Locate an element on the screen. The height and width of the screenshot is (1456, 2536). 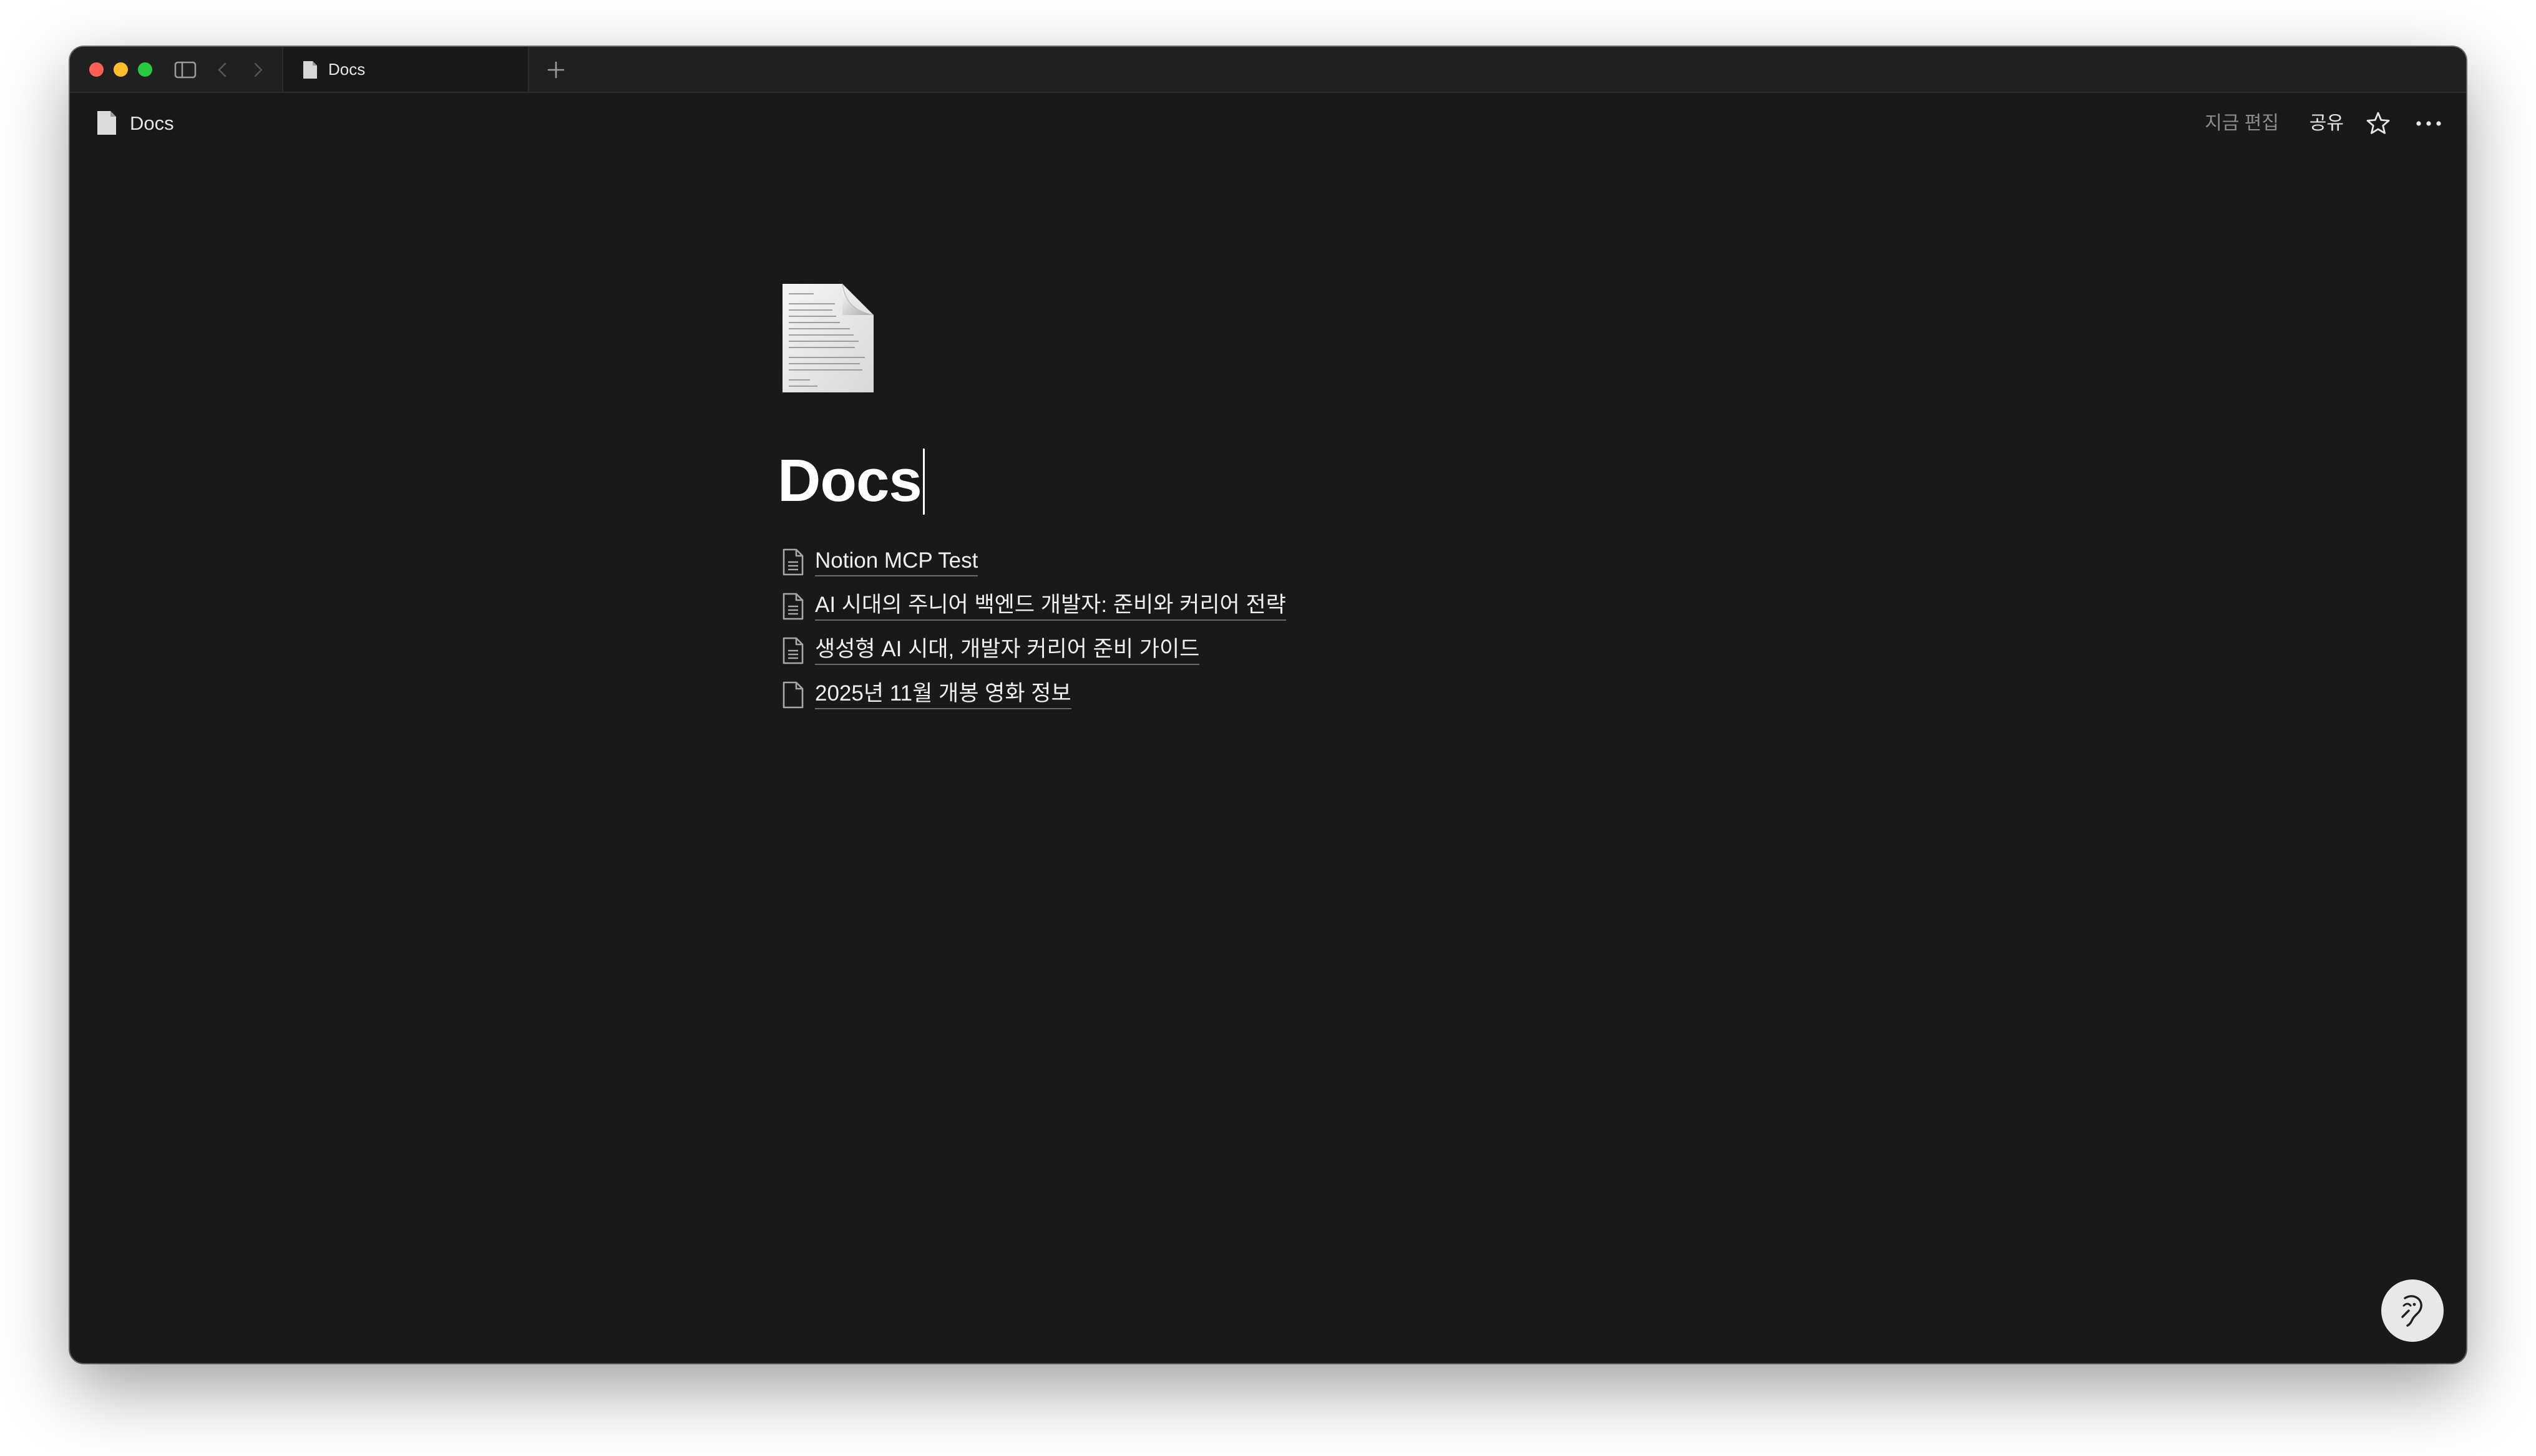
page-document-icon is located at coordinates (830, 339).